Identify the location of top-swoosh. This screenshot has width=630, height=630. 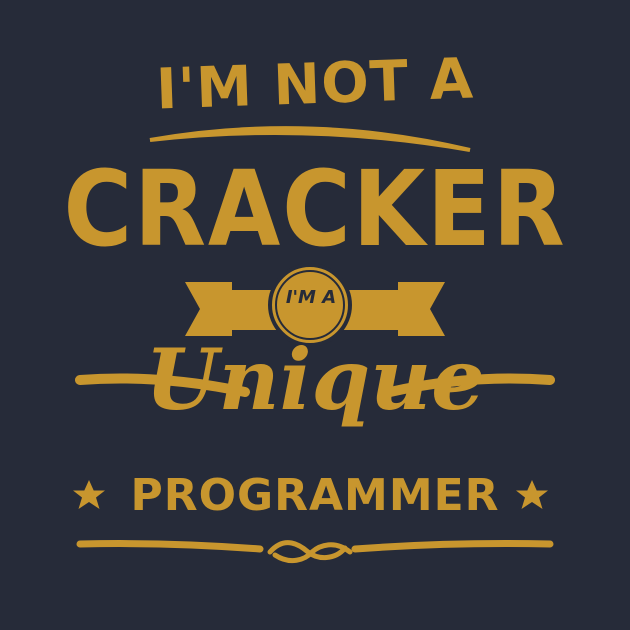
(310, 139).